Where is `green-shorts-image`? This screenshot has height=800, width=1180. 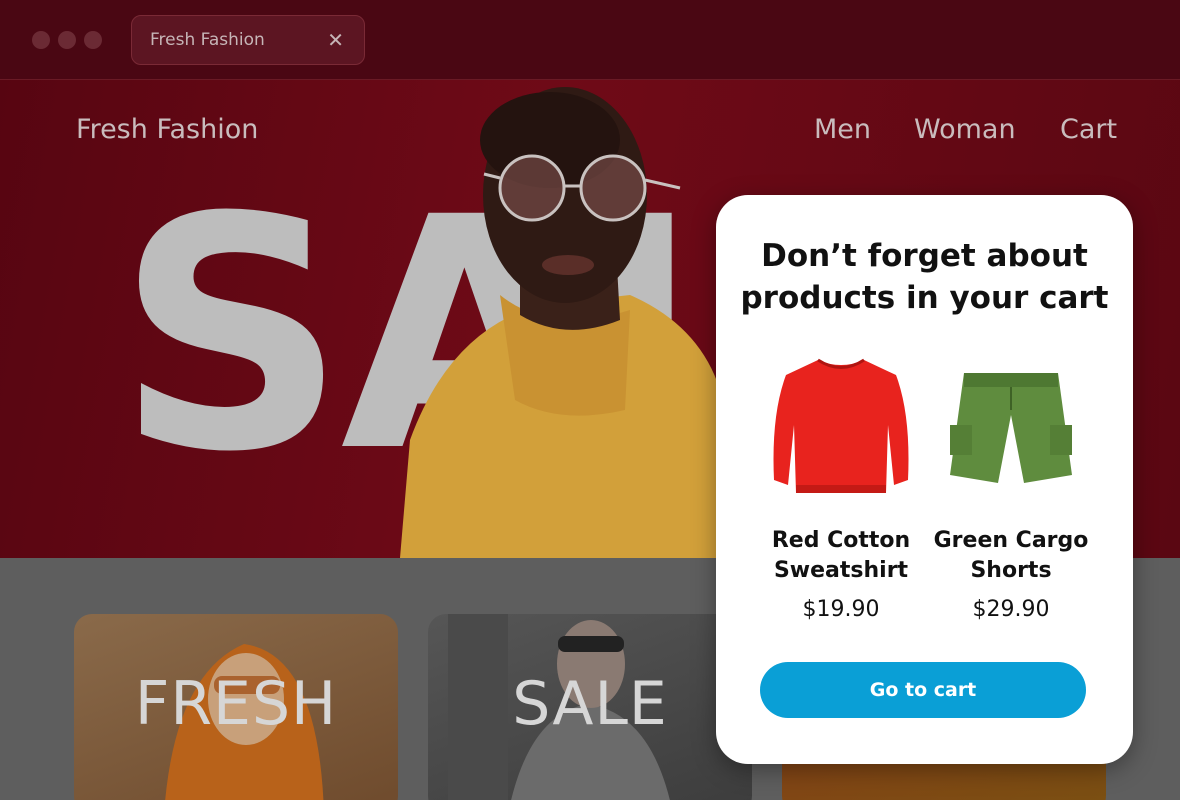 green-shorts-image is located at coordinates (1011, 430).